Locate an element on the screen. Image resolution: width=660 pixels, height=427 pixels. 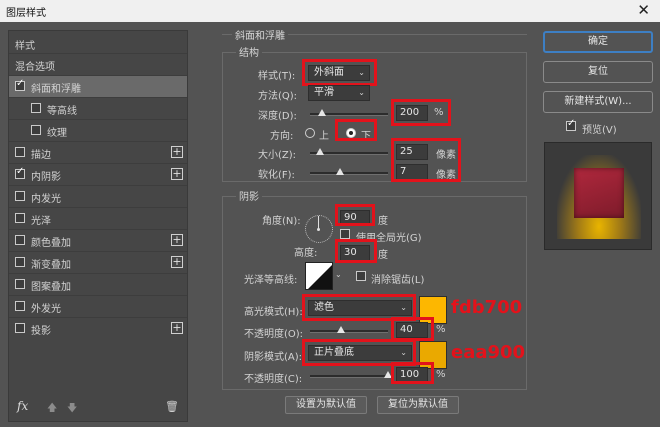
style-item: 光泽 is located at coordinates (98, 218).